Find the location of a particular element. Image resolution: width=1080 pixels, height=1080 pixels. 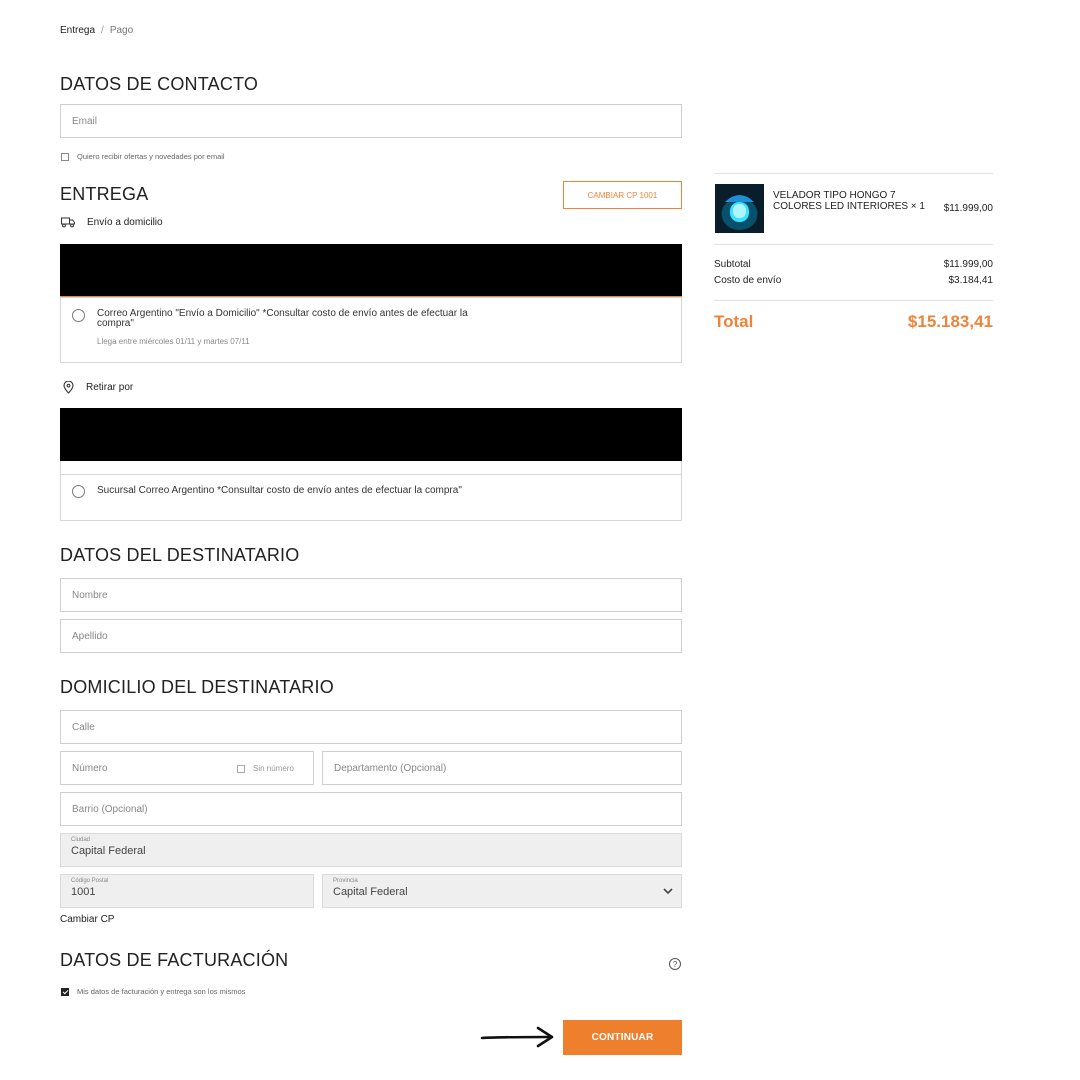

change-cp-link: Cambiar CP is located at coordinates (87, 919).